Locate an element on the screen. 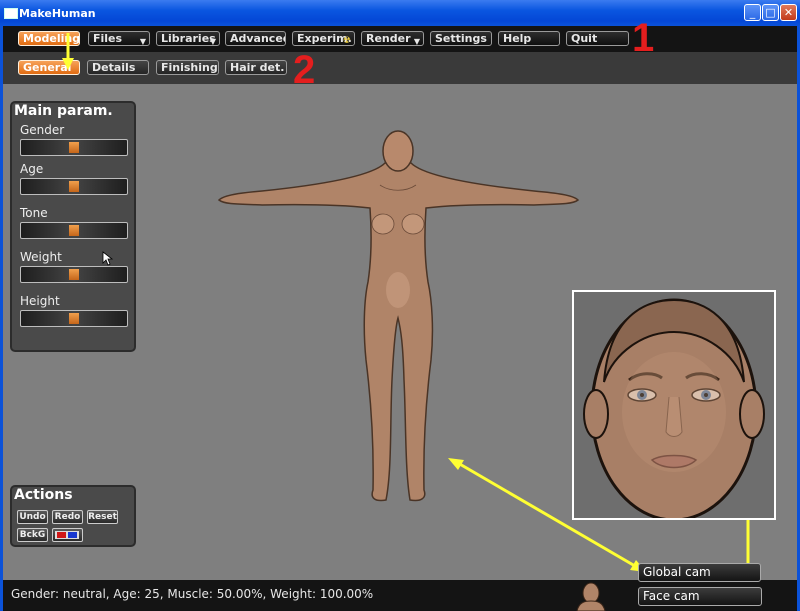 Image resolution: width=800 pixels, height=611 pixels. global-cam-button: Global cam is located at coordinates (699, 572).